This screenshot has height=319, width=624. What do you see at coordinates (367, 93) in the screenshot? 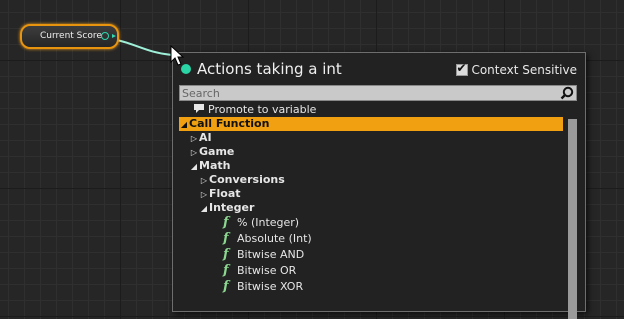
I see `search-input` at bounding box center [367, 93].